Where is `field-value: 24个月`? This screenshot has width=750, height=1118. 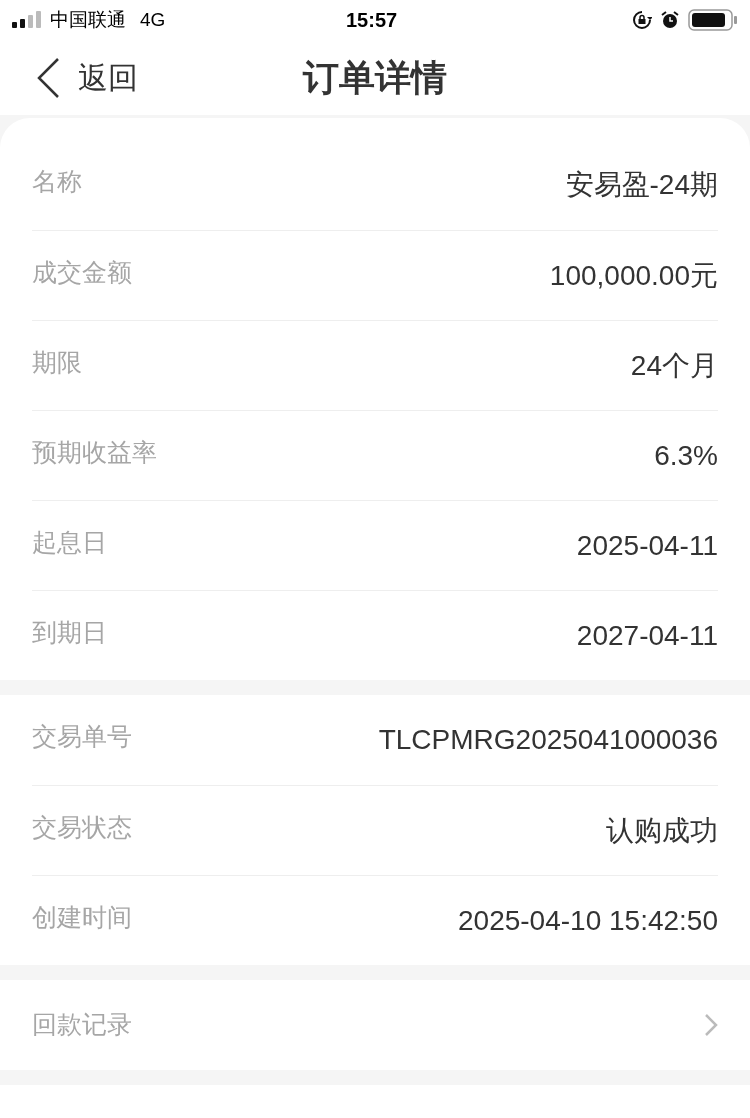 field-value: 24个月 is located at coordinates (674, 365).